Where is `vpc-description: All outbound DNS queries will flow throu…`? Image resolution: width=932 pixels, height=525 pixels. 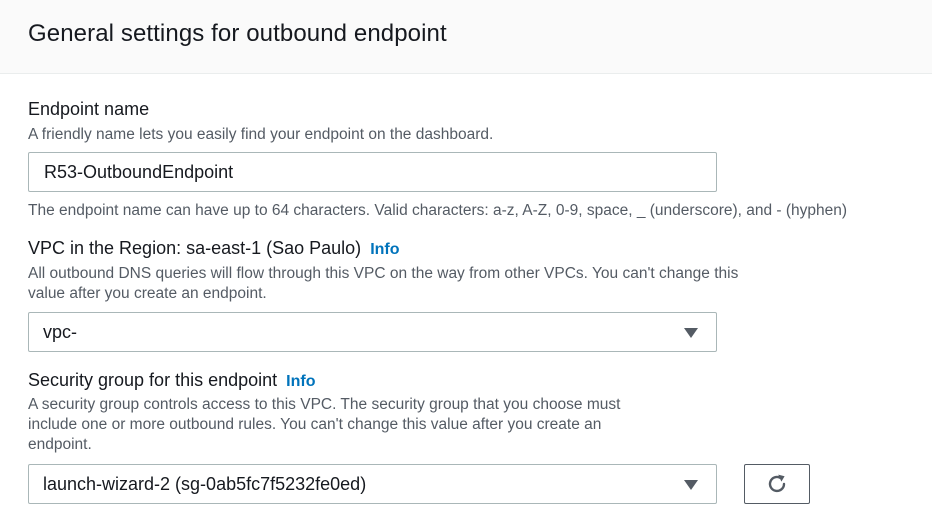 vpc-description: All outbound DNS queries will flow throu… is located at coordinates (383, 284).